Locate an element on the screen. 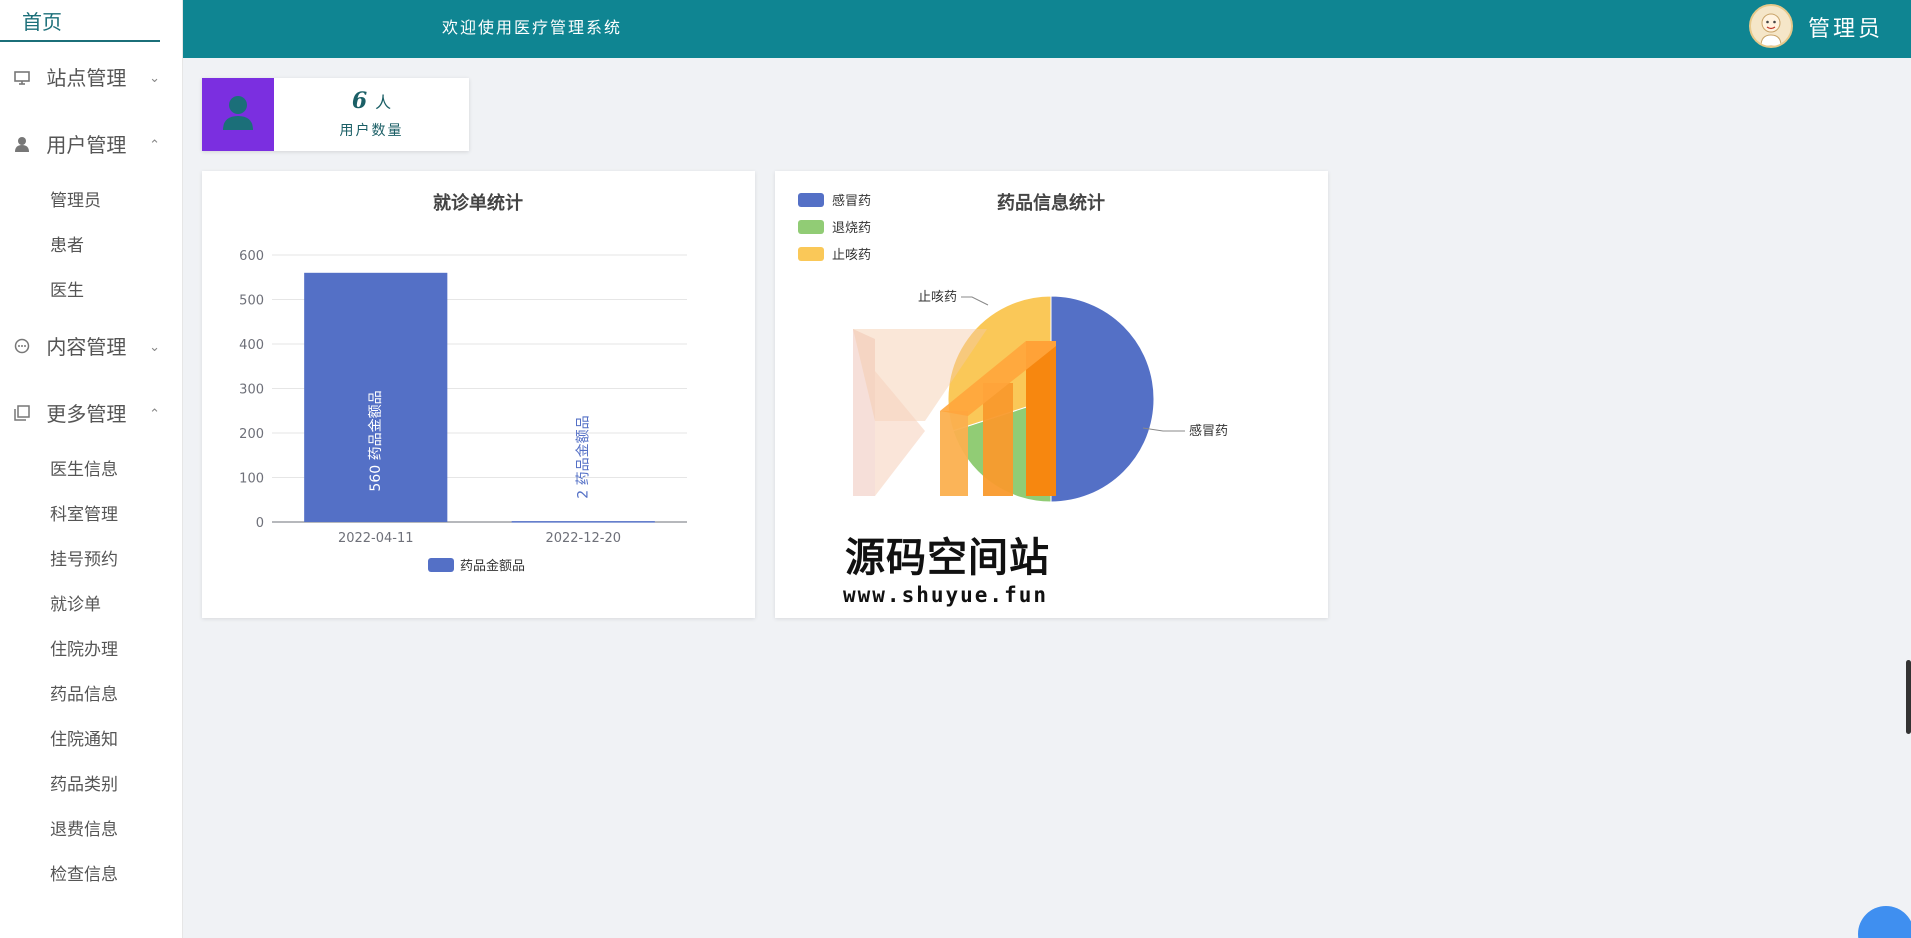 The image size is (1911, 938). sidebar-item-doctor: 医生 is located at coordinates (91, 291).